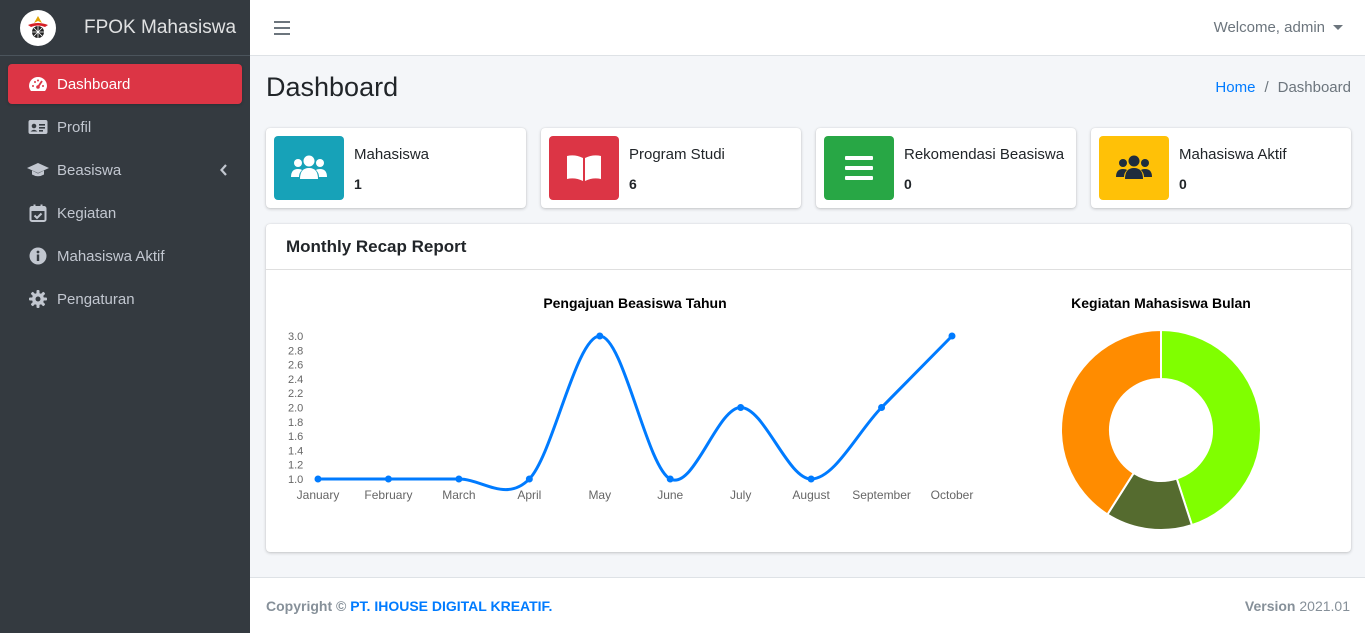 The image size is (1365, 633). What do you see at coordinates (1161, 413) in the screenshot?
I see `donut-chart: Kegiatan Mahasiswa Bulan` at bounding box center [1161, 413].